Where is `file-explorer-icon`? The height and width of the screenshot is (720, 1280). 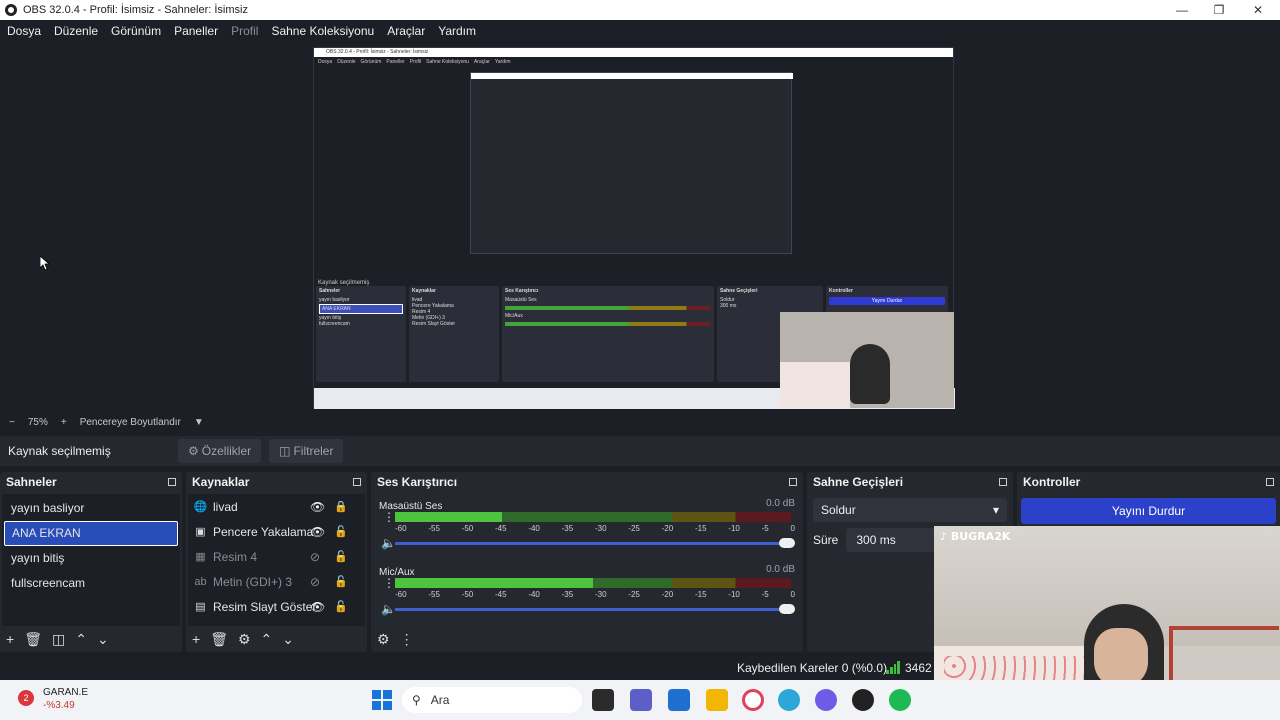 file-explorer-icon is located at coordinates (717, 700).